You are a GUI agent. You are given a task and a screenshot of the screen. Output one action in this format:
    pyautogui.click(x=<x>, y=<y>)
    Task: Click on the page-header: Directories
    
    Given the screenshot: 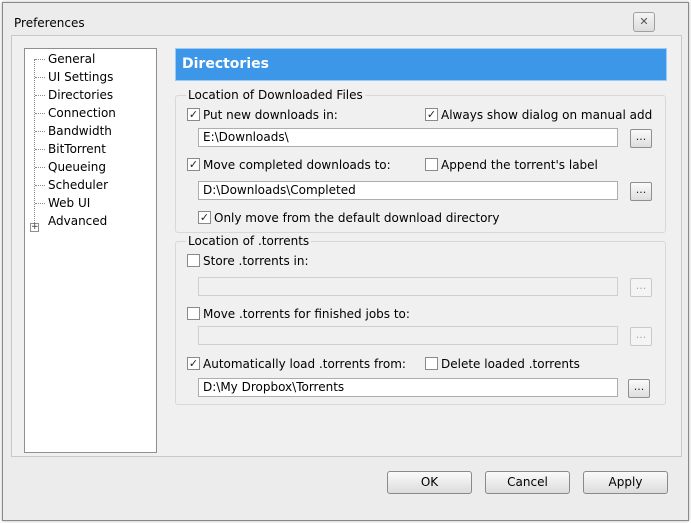 What is the action you would take?
    pyautogui.click(x=421, y=64)
    